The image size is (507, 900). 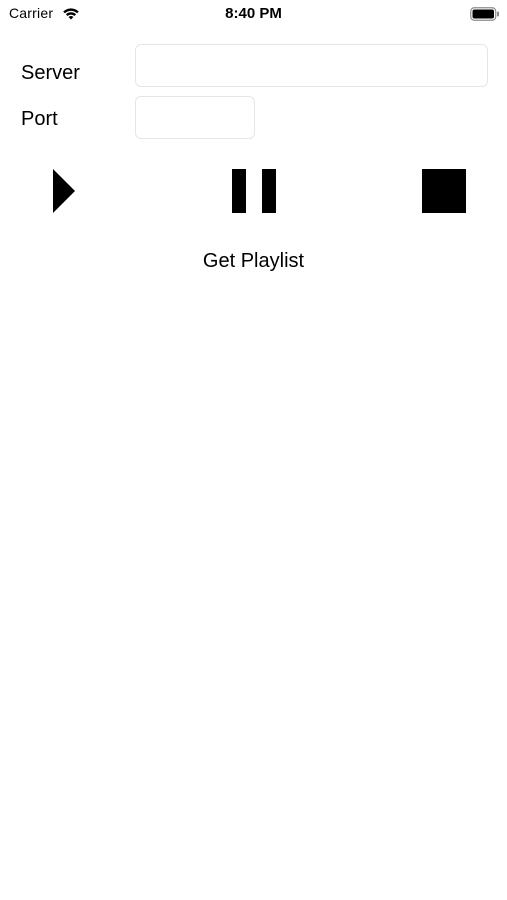 What do you see at coordinates (195, 117) in the screenshot?
I see `port-input` at bounding box center [195, 117].